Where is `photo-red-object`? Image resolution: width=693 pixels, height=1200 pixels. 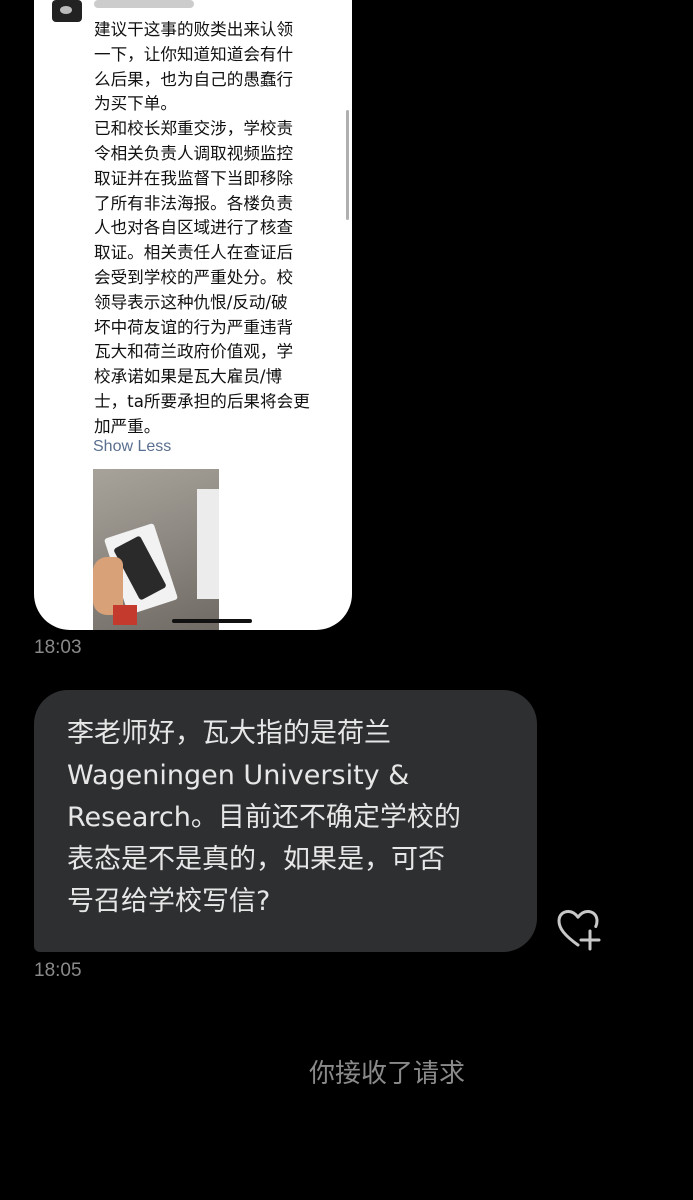 photo-red-object is located at coordinates (125, 615).